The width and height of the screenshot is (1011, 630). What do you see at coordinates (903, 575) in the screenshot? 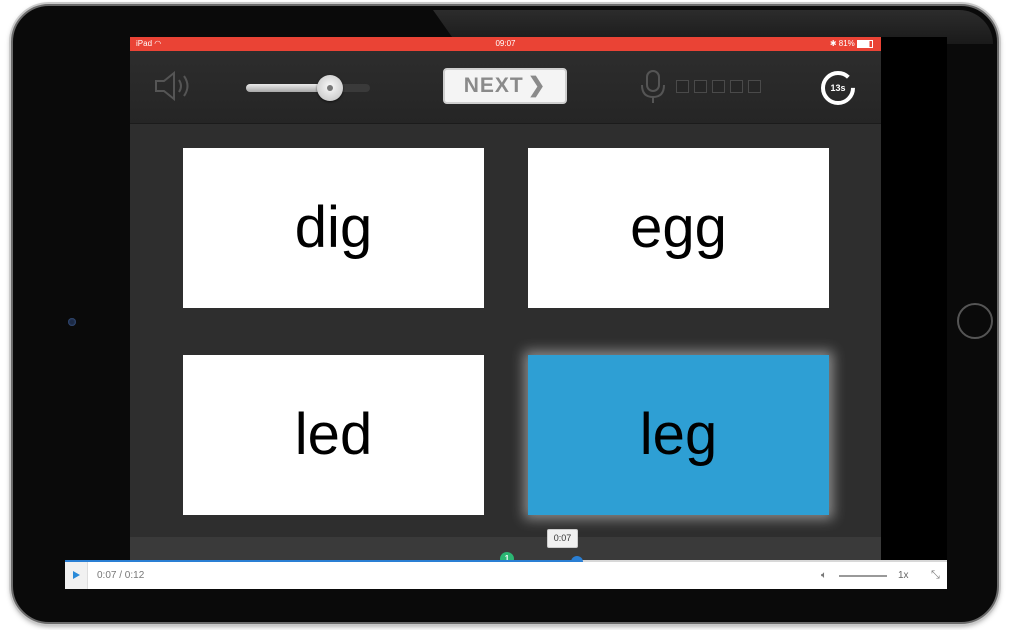
I see `playback-speed: 1x` at bounding box center [903, 575].